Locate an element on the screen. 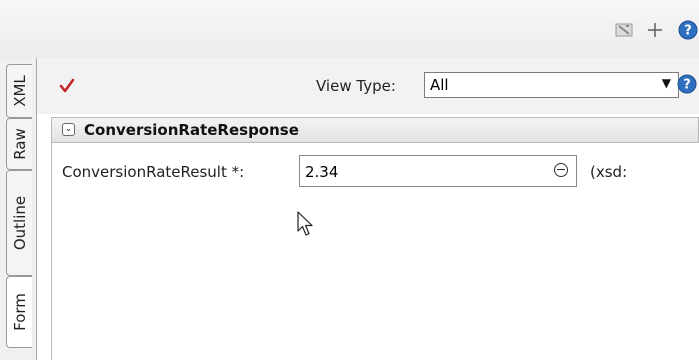  field-type-hint: (xsd: is located at coordinates (609, 172).